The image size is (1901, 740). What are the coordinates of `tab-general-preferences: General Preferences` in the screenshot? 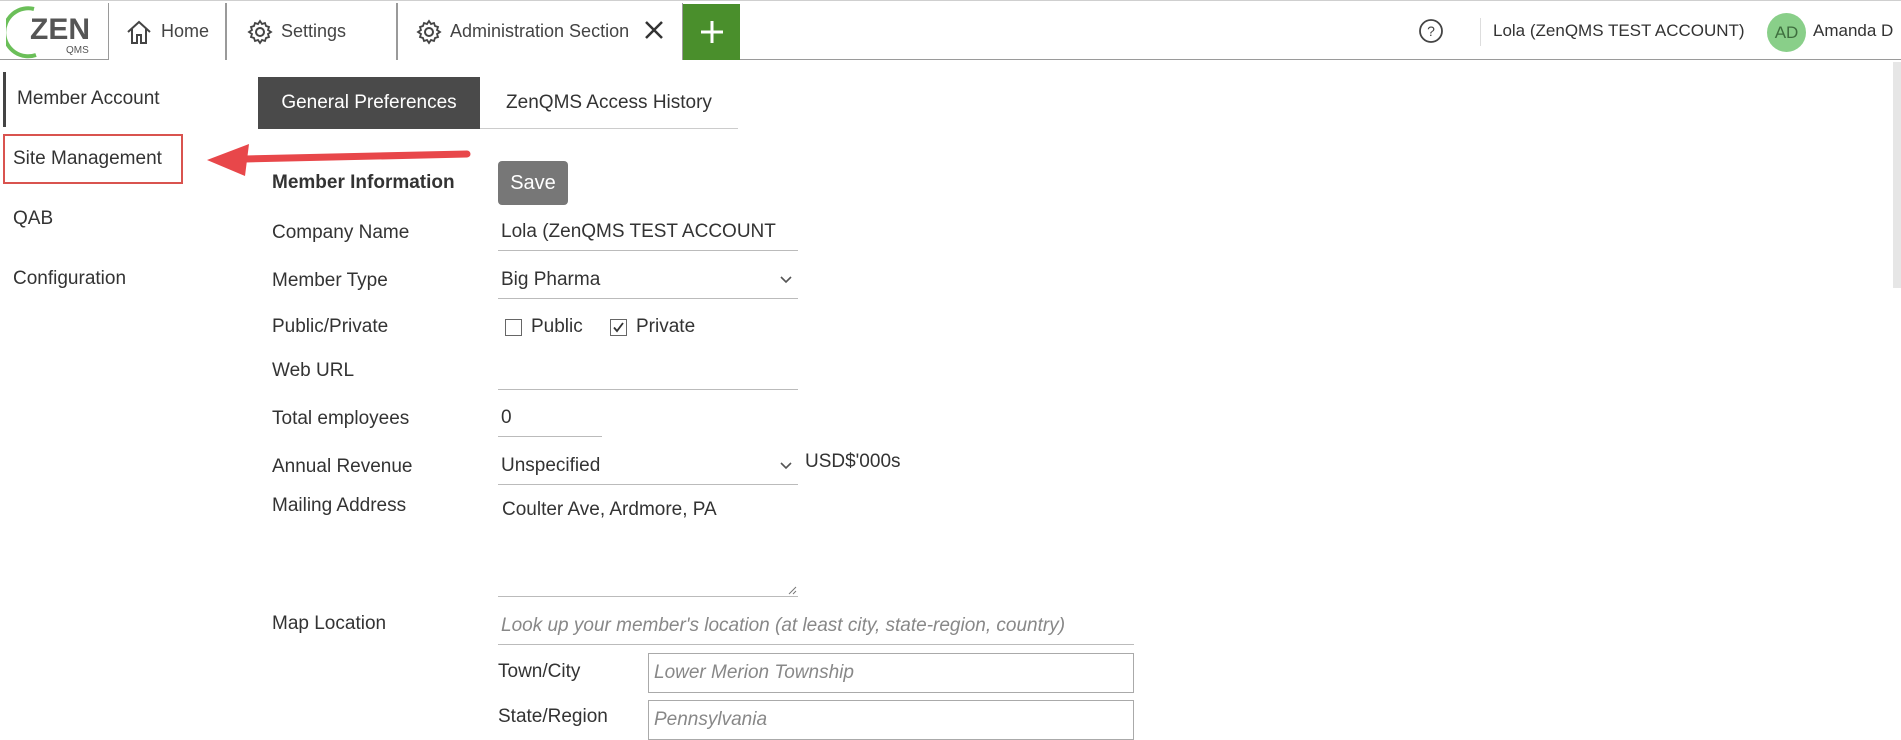 It's located at (369, 103).